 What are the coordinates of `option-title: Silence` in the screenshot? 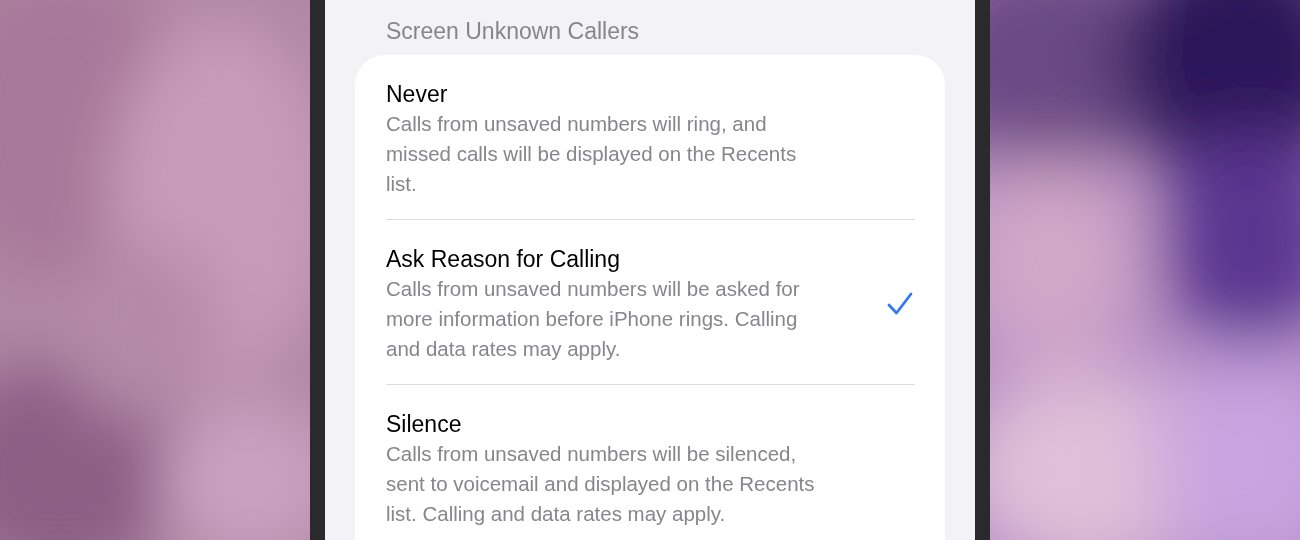 It's located at (424, 424).